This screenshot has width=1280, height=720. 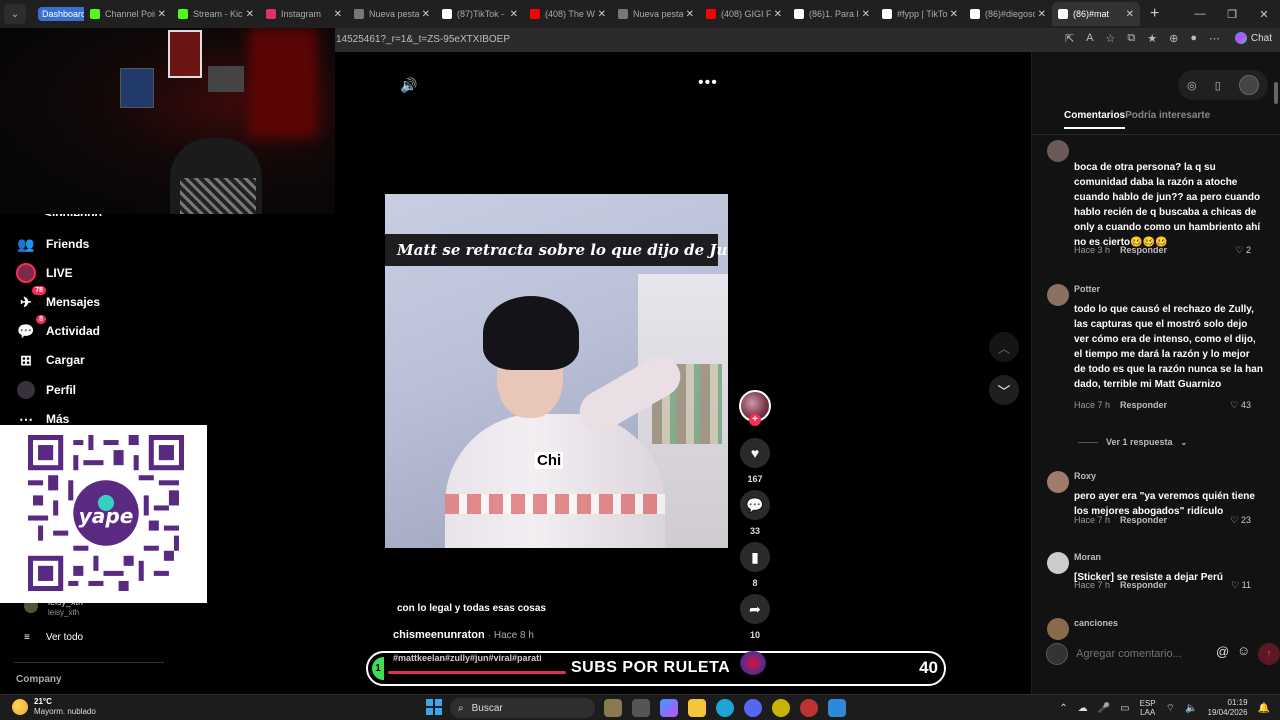 I want to click on browser-tab: Stream - Kick ✕, so click(x=216, y=14).